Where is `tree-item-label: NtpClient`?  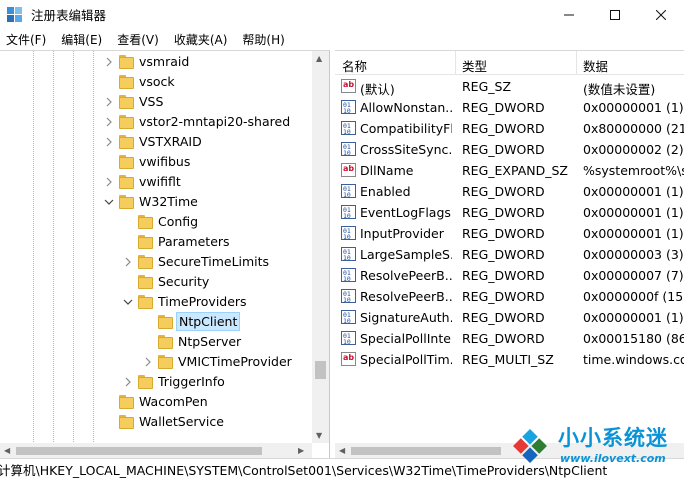
tree-item-label: NtpClient is located at coordinates (208, 321).